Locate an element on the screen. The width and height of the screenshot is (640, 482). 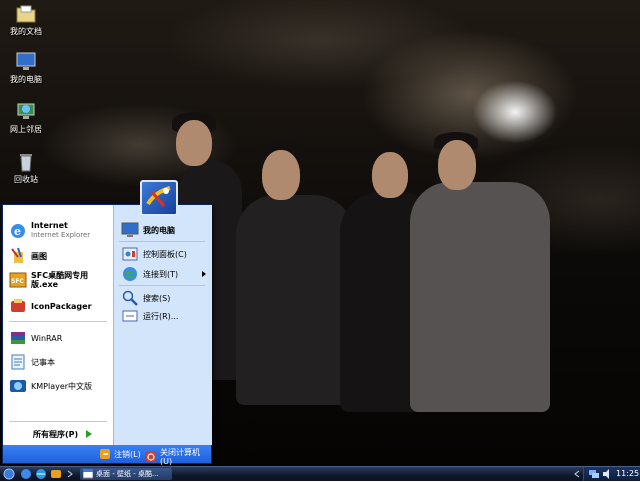
start-orb-icon is located at coordinates (9, 474).